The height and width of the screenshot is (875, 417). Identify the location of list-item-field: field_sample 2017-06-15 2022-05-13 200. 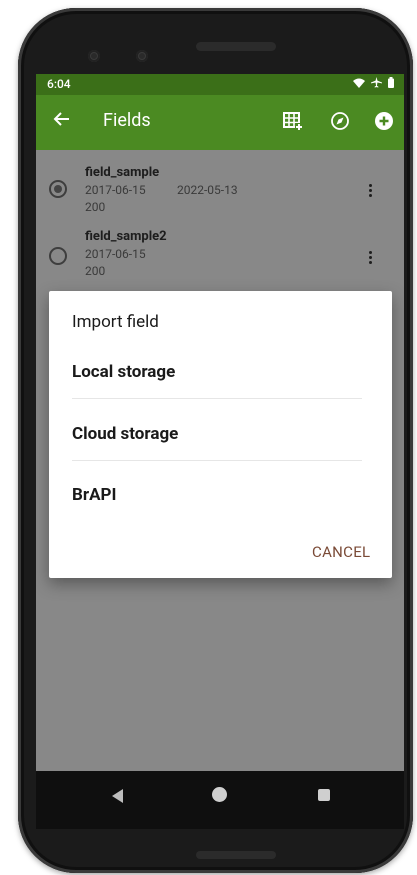
(220, 193).